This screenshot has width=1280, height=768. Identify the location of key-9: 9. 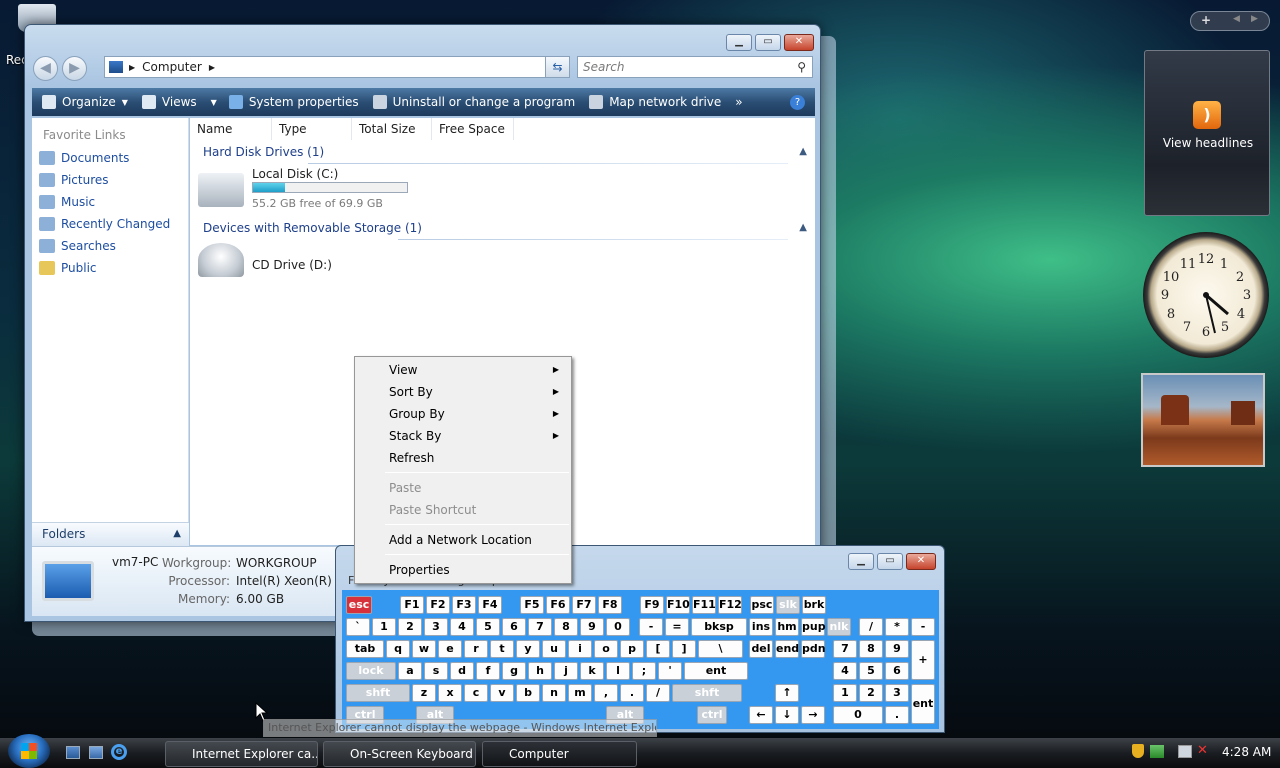
(592, 627).